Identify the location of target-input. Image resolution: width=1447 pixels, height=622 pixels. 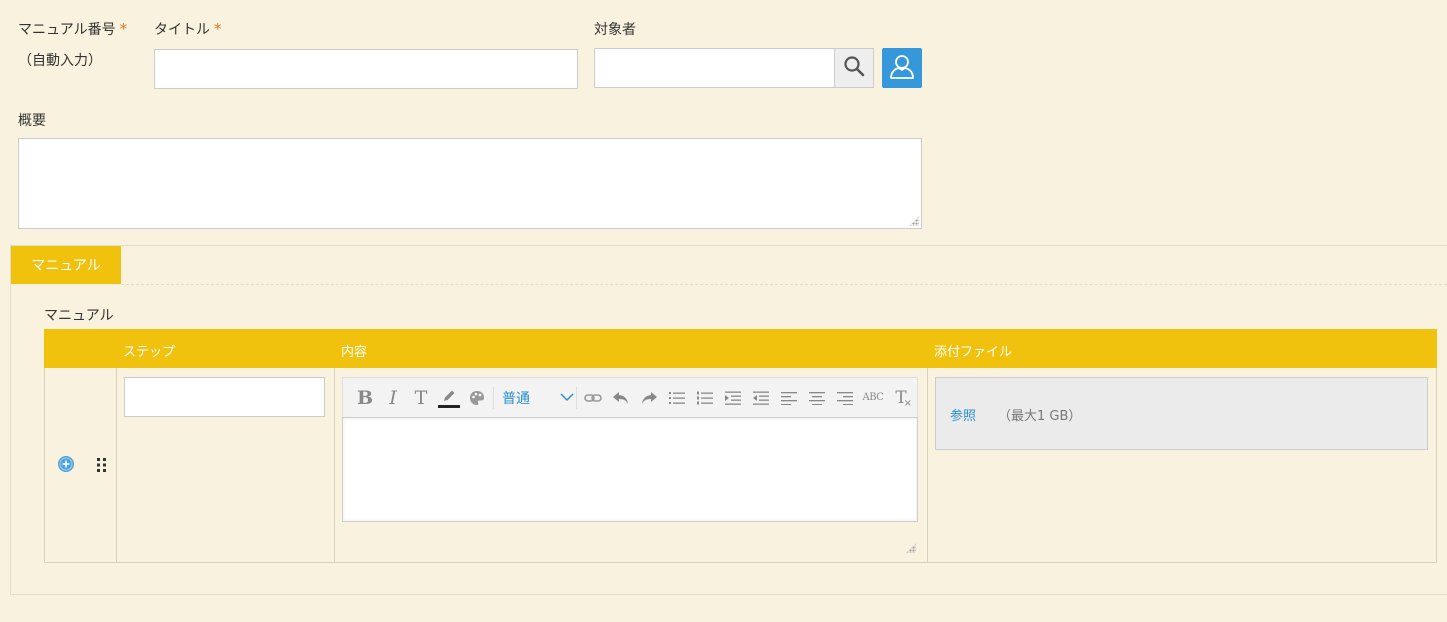
(714, 68).